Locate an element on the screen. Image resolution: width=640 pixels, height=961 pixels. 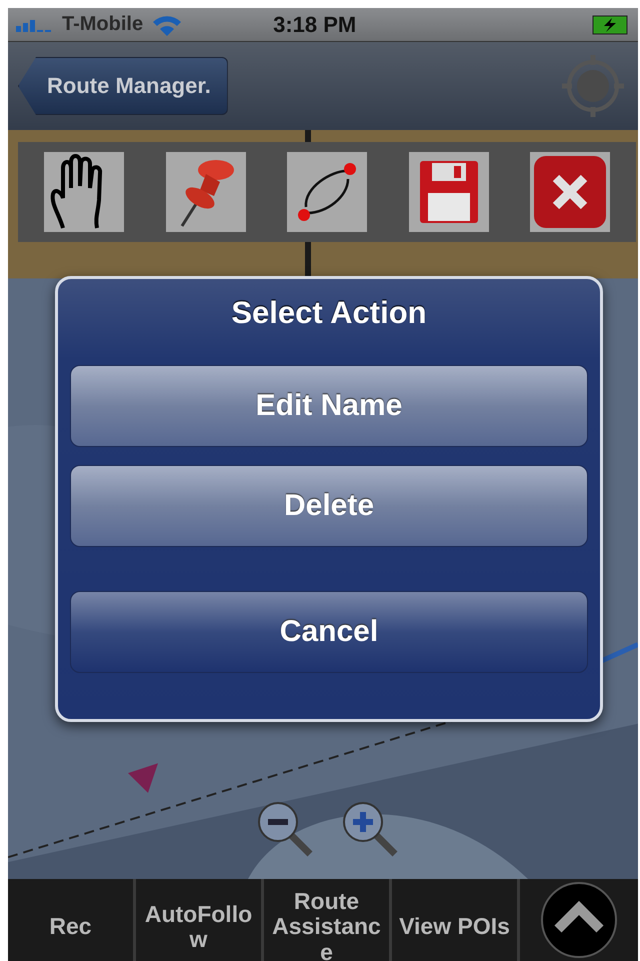
tab-bar-button: Rec is located at coordinates (72, 920).